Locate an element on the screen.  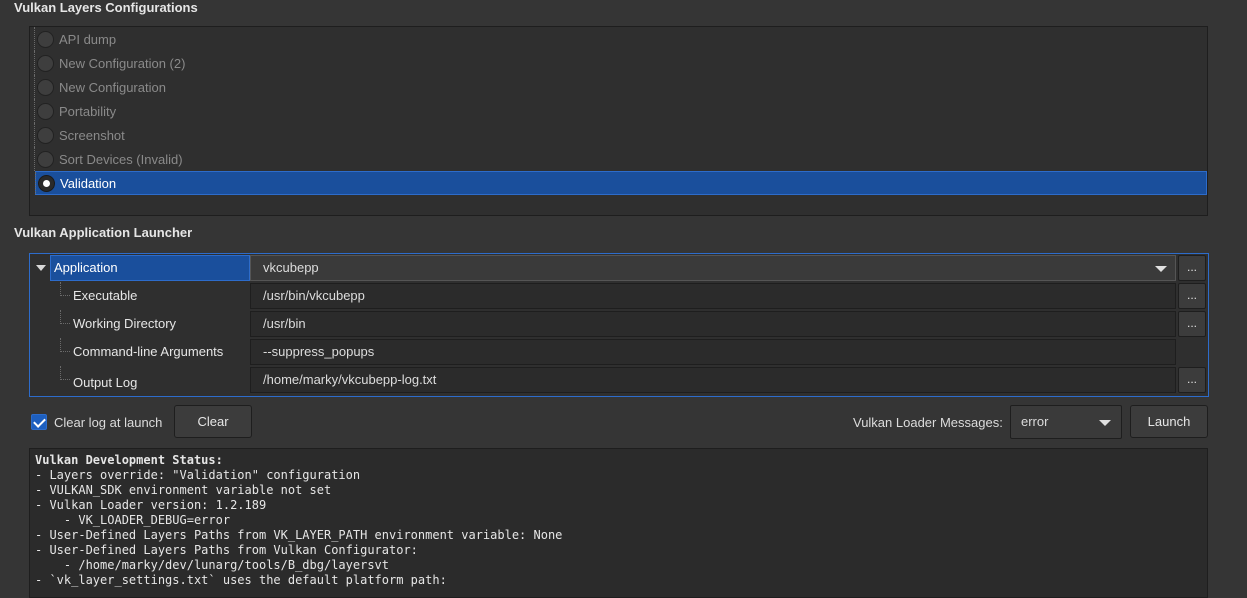
launcher-group-title: Vulkan Application Launcher is located at coordinates (103, 232).